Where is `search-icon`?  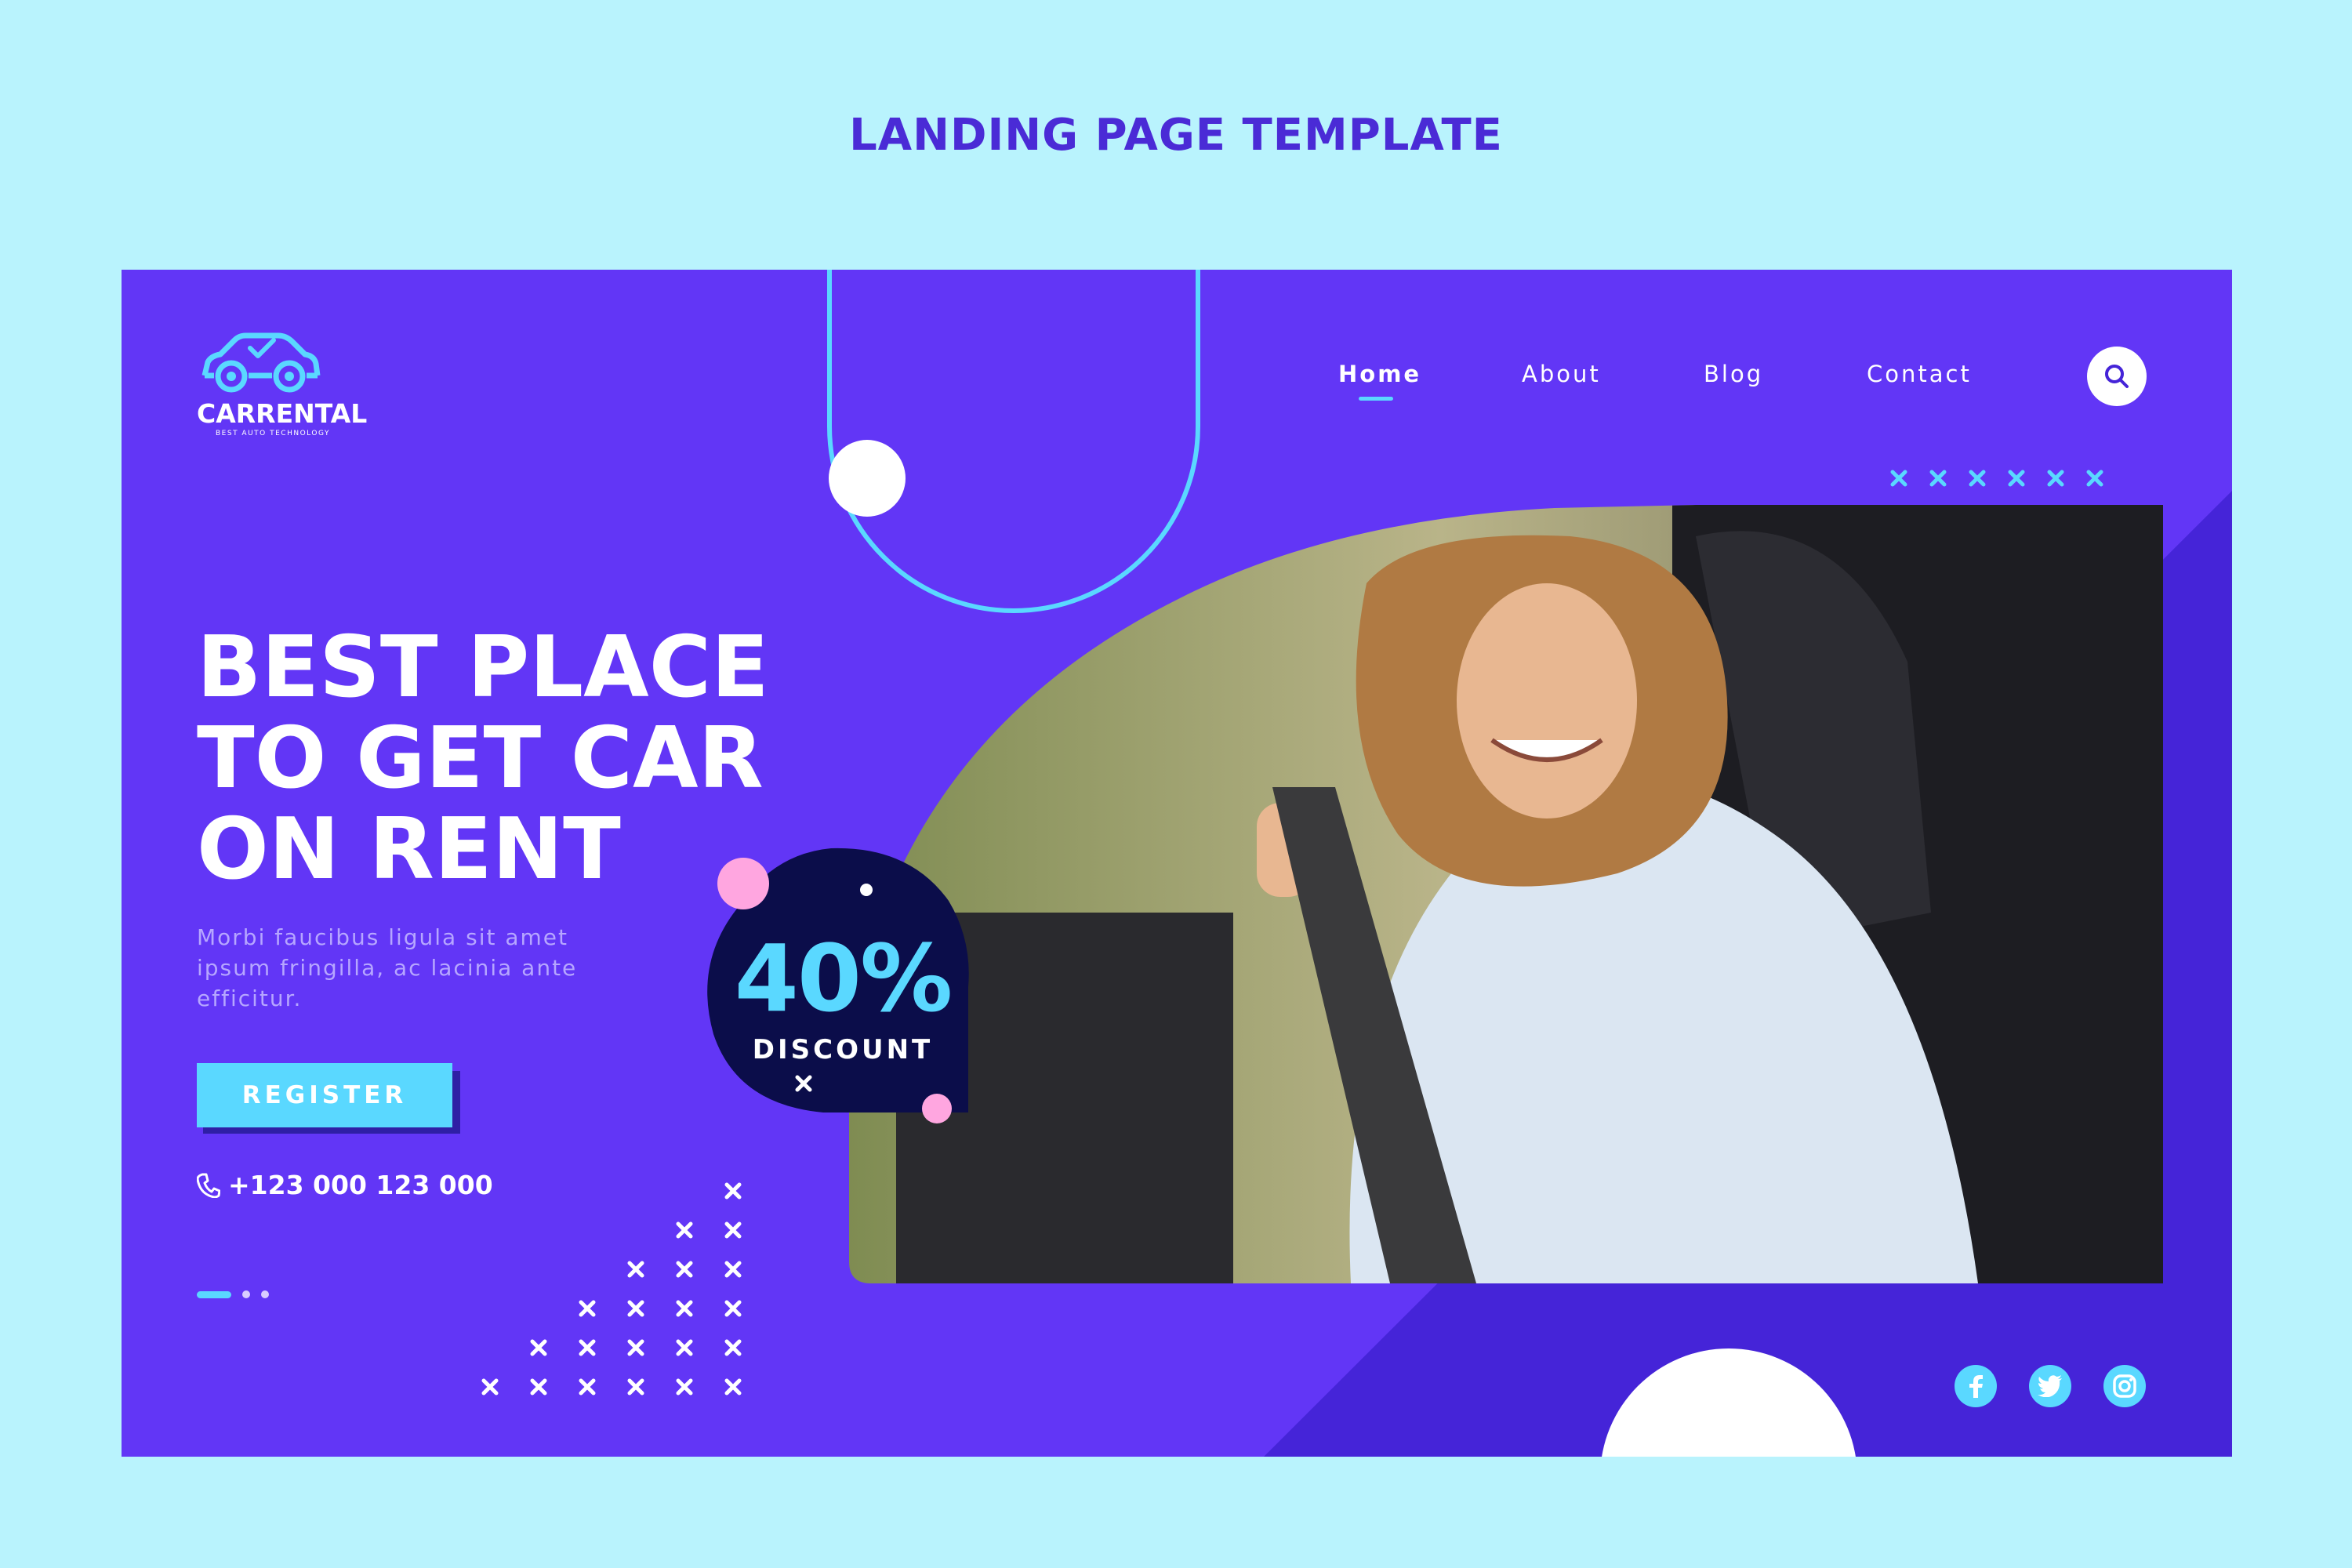
search-icon is located at coordinates (2117, 376).